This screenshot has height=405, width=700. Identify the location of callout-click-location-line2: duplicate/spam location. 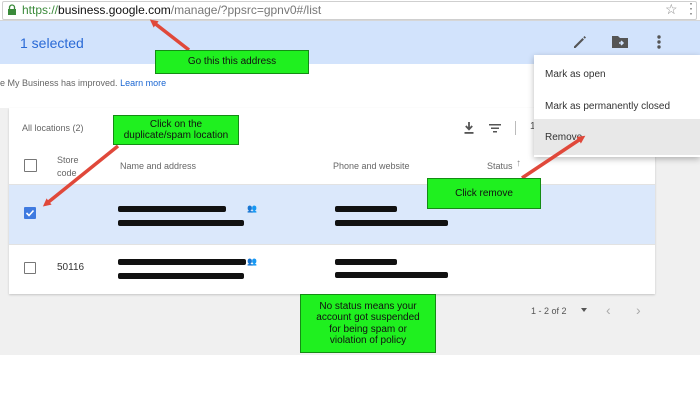
(176, 135).